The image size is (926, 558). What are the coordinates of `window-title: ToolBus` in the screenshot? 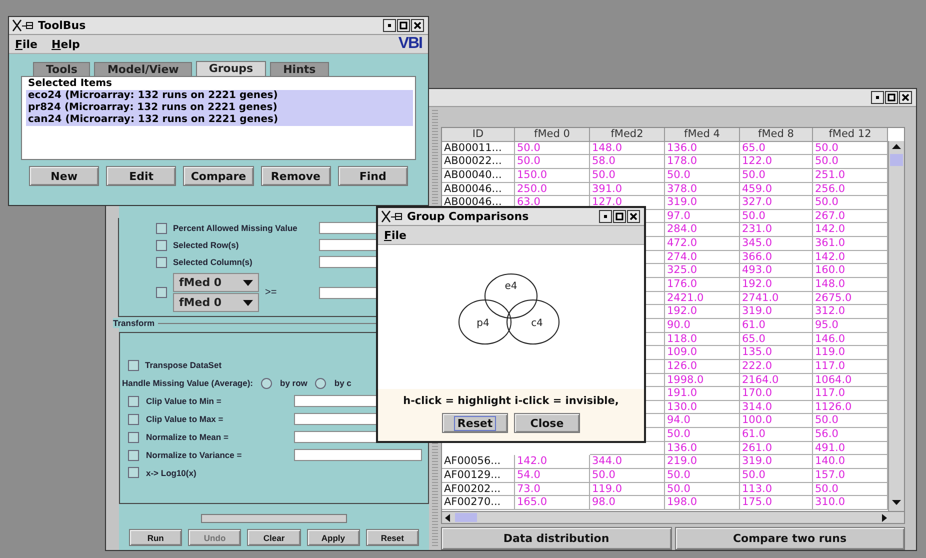 It's located at (62, 25).